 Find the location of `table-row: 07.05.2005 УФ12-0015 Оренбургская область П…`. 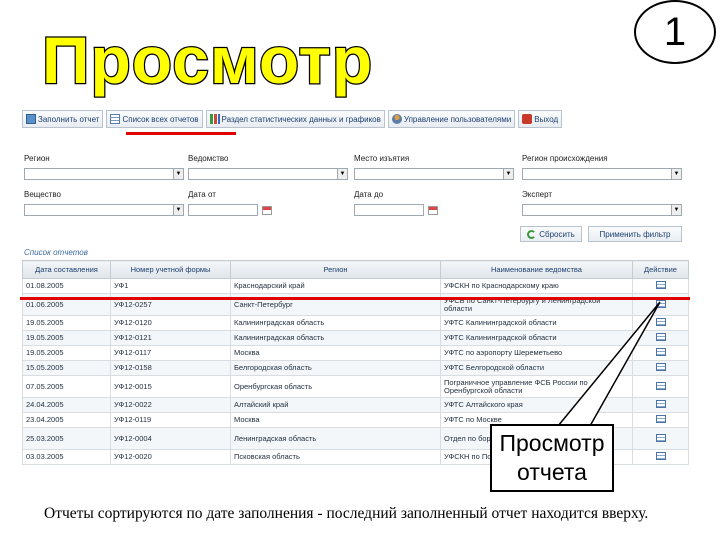

table-row: 07.05.2005 УФ12-0015 Оренбургская область П… is located at coordinates (355, 386).